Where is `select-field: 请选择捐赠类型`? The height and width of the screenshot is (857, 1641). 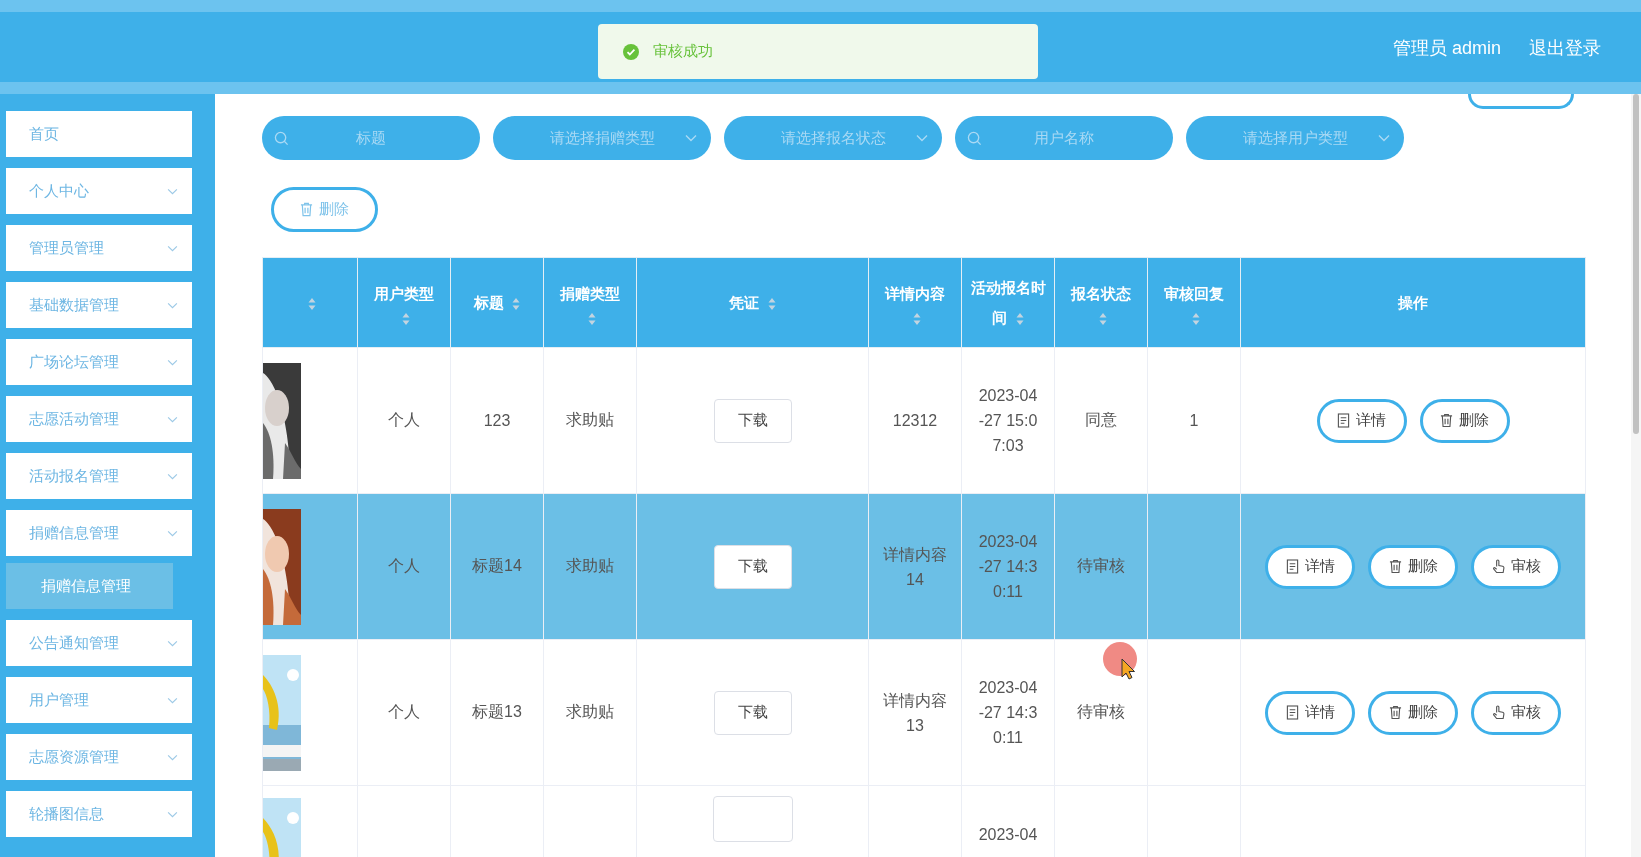 select-field: 请选择捐赠类型 is located at coordinates (602, 138).